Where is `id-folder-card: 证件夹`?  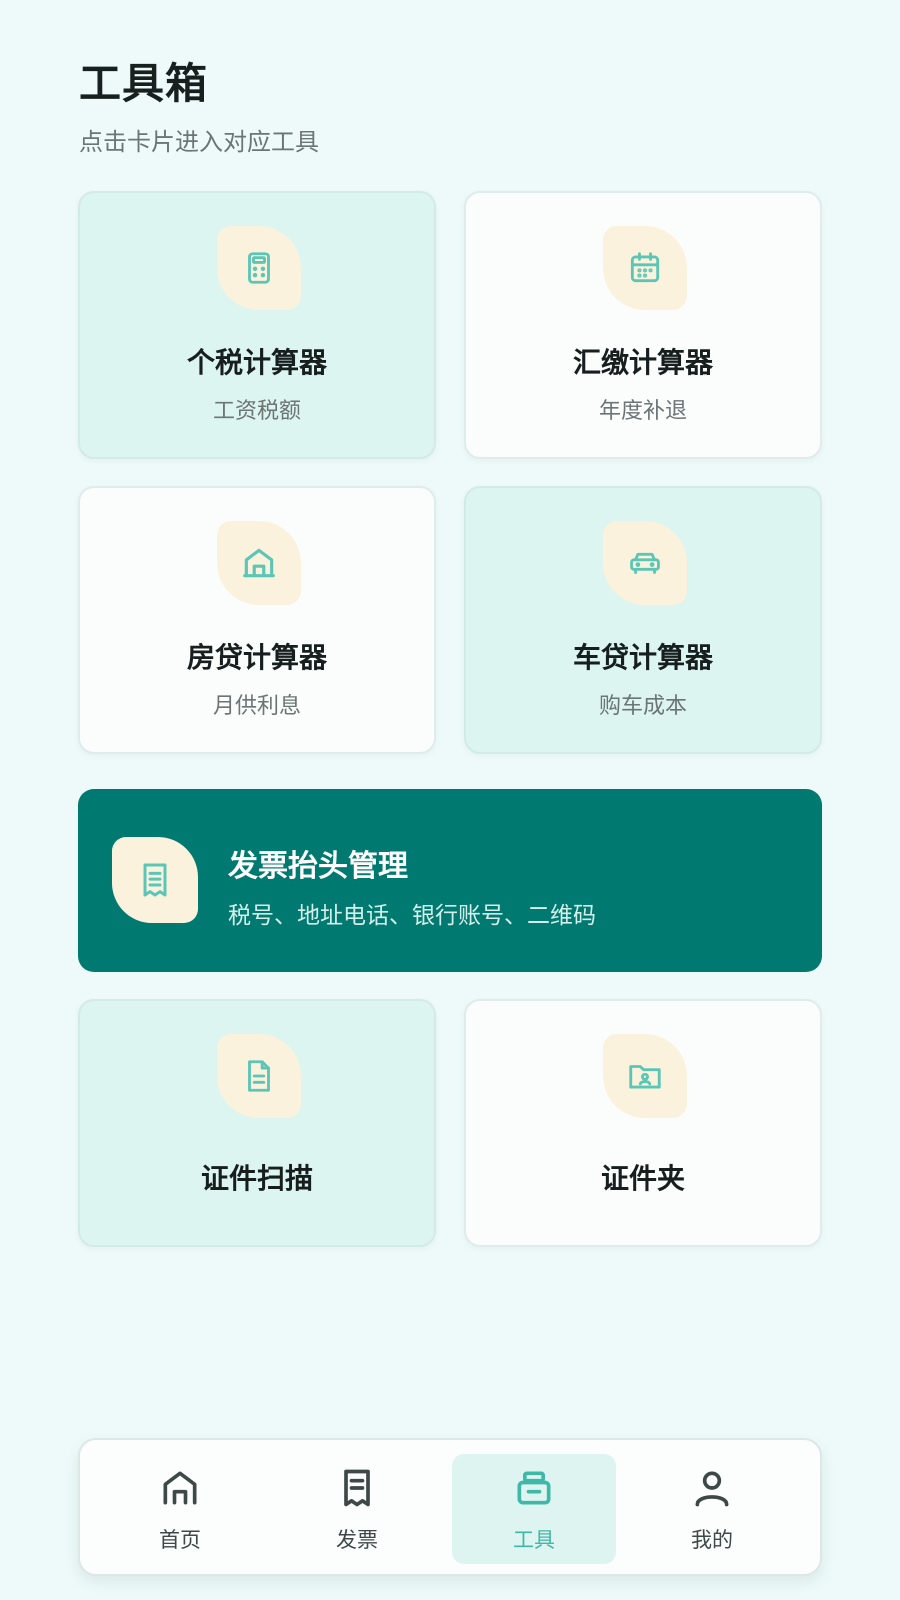 id-folder-card: 证件夹 is located at coordinates (643, 1123).